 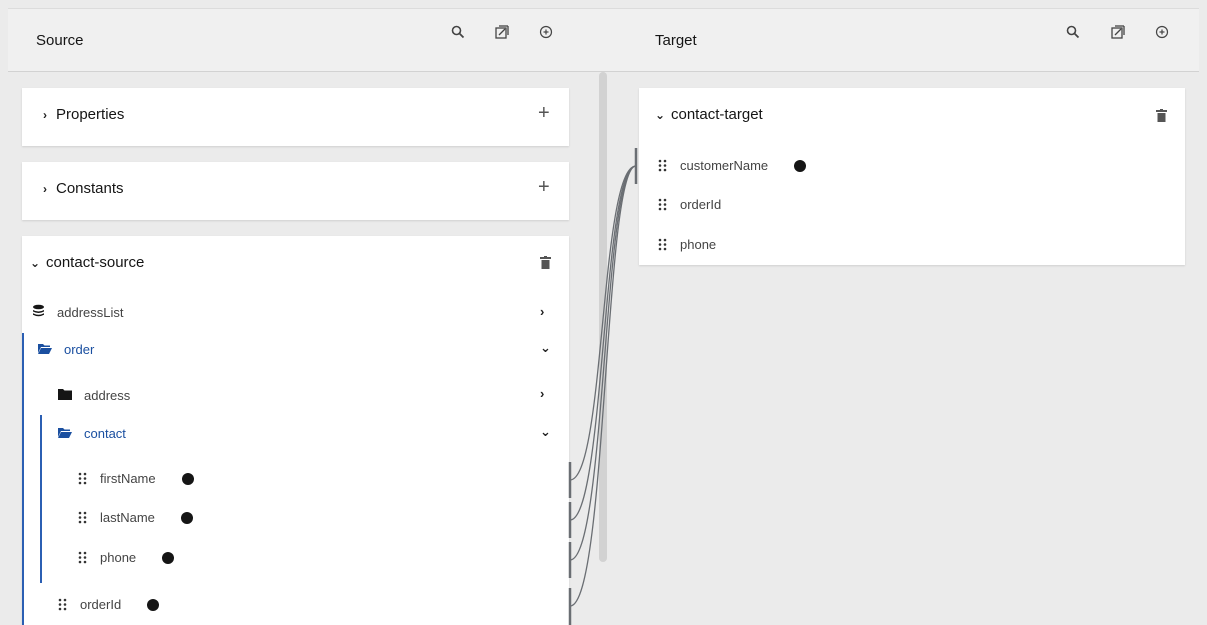 I want to click on constants-header: › Constants, so click(x=82, y=188).